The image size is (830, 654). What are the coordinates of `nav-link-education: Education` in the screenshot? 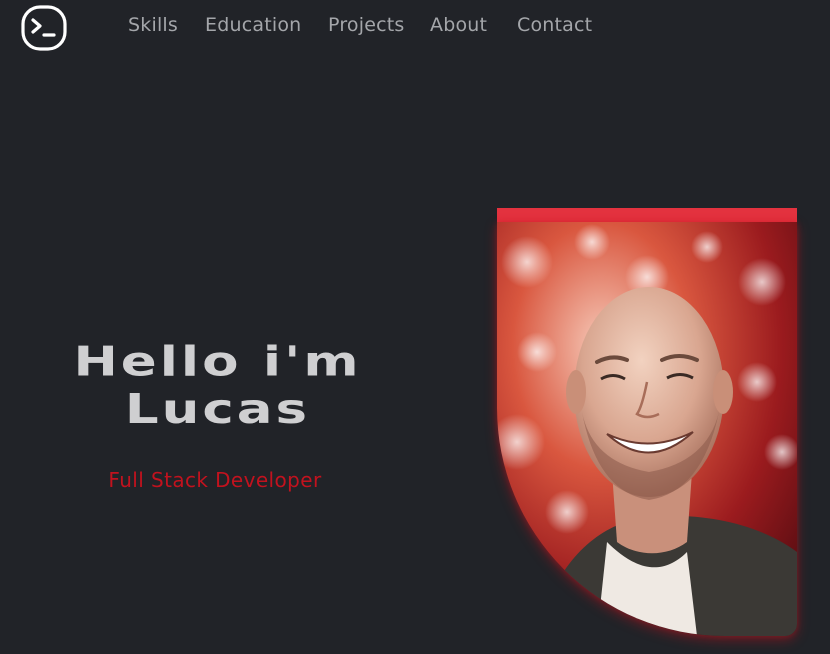 It's located at (253, 25).